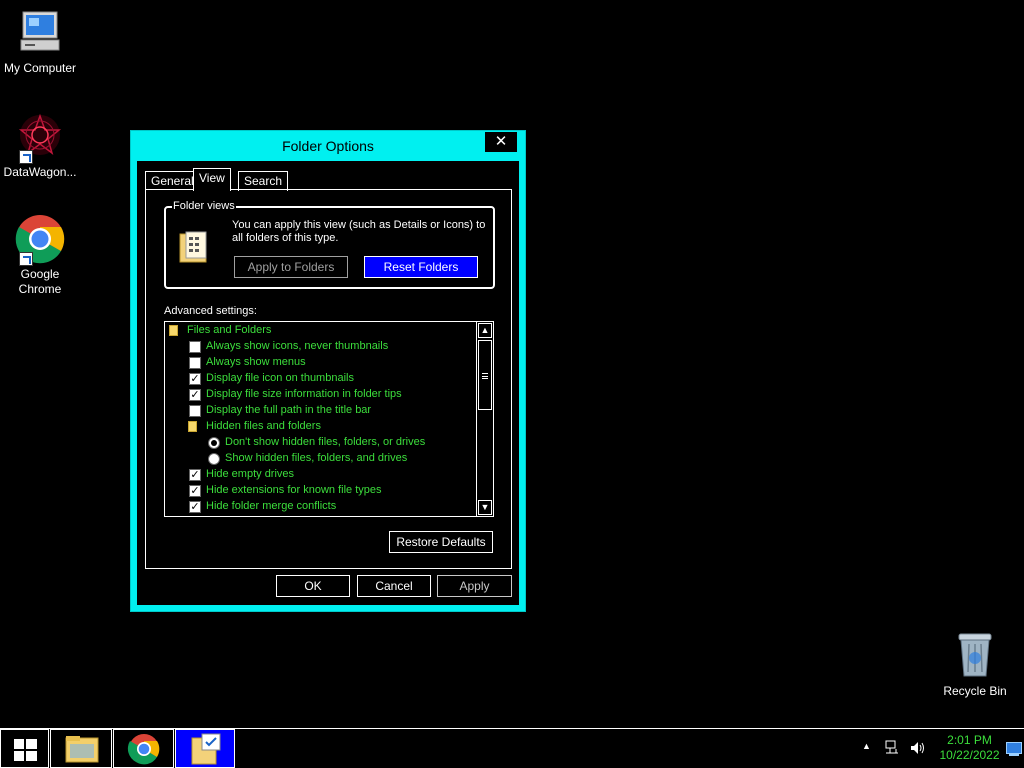  What do you see at coordinates (212, 179) in the screenshot?
I see `tab-view: View` at bounding box center [212, 179].